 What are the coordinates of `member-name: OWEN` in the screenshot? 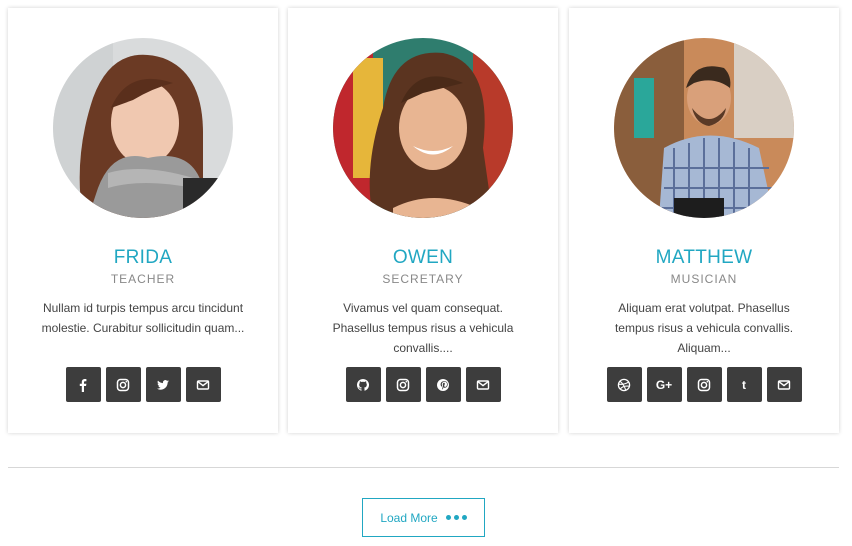 It's located at (423, 257).